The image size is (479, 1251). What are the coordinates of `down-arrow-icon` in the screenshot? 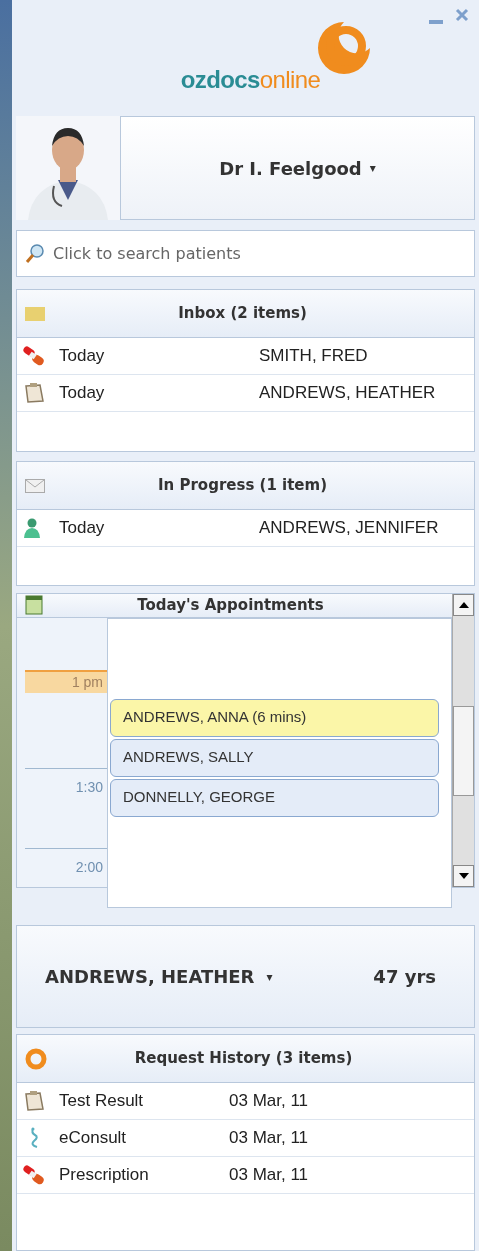 It's located at (463, 876).